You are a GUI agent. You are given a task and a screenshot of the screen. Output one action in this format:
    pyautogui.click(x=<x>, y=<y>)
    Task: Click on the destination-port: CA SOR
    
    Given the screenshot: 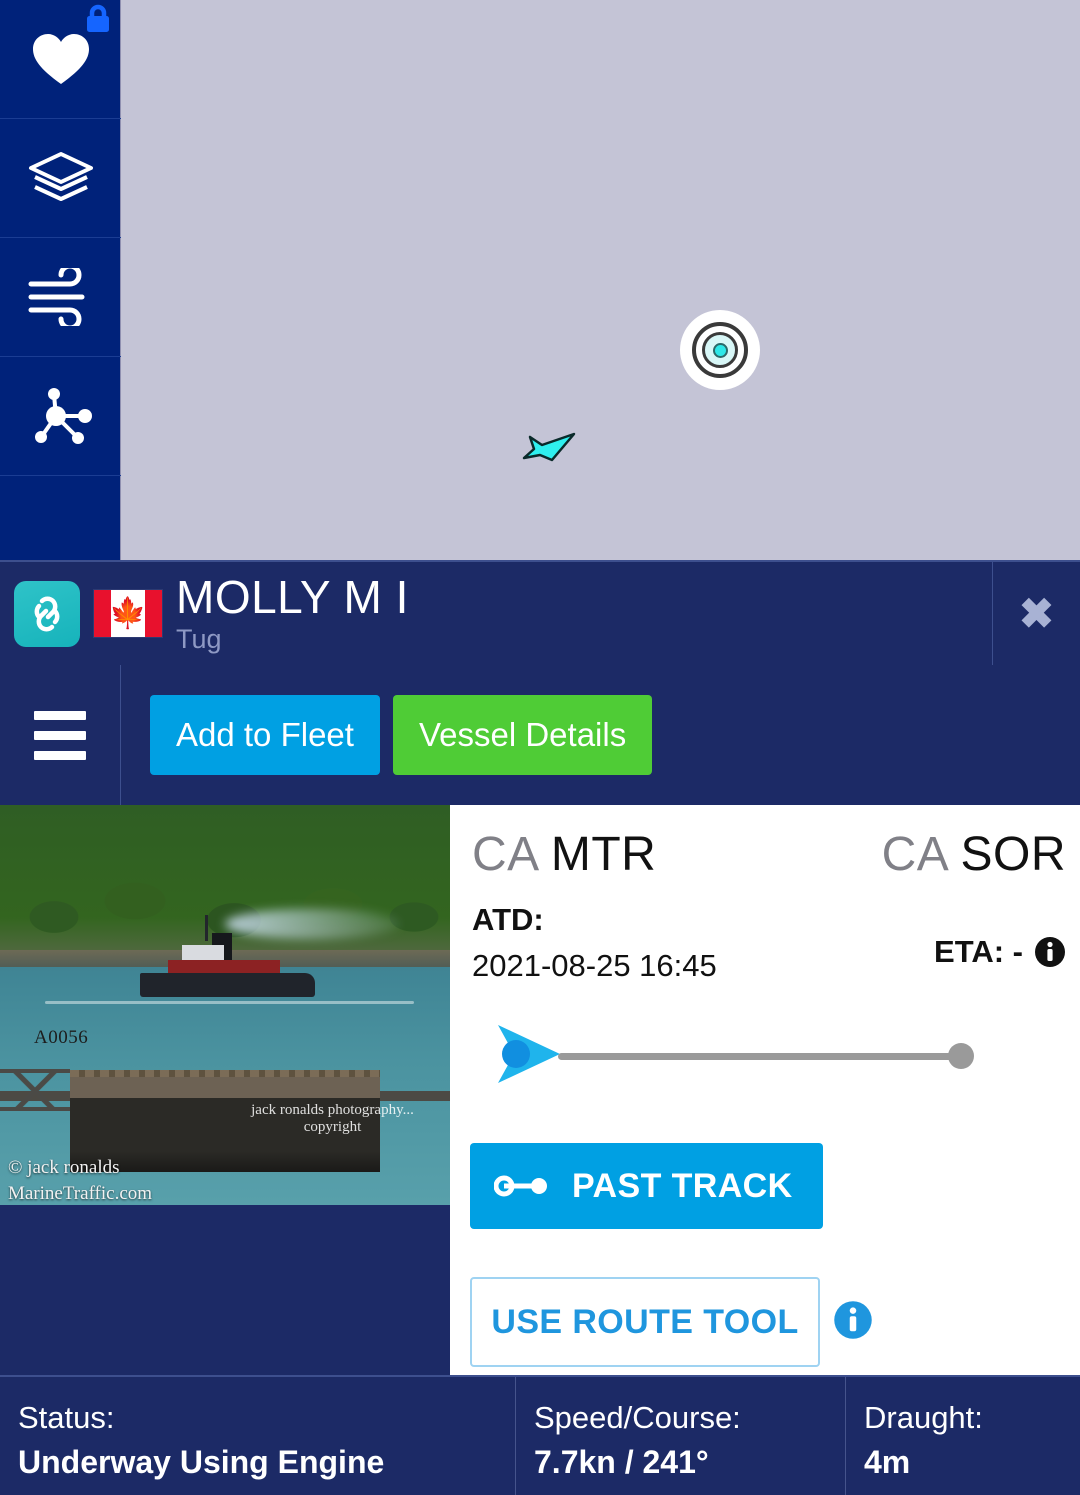 What is the action you would take?
    pyautogui.click(x=974, y=854)
    